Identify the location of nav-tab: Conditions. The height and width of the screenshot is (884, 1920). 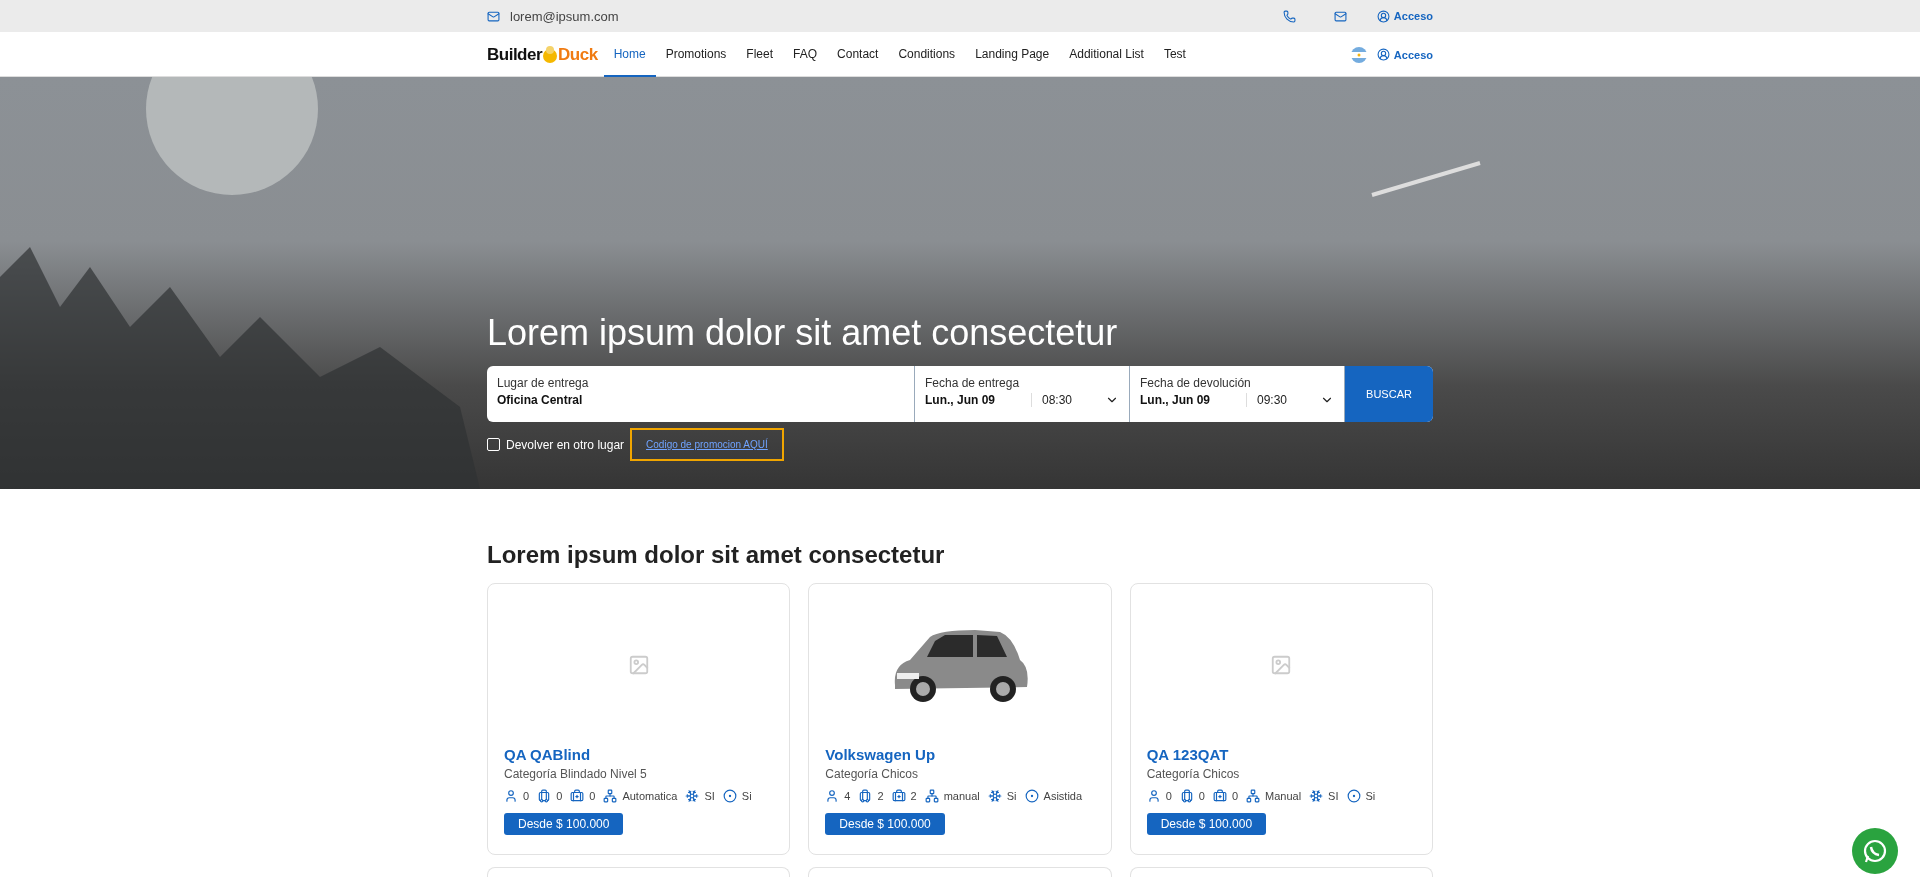
(927, 54).